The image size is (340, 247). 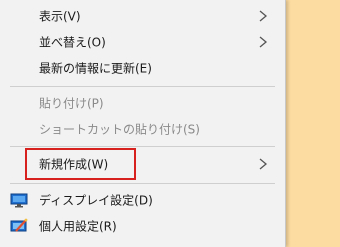 I want to click on menu-item-label: ディスプレイ設定(D), so click(x=96, y=200).